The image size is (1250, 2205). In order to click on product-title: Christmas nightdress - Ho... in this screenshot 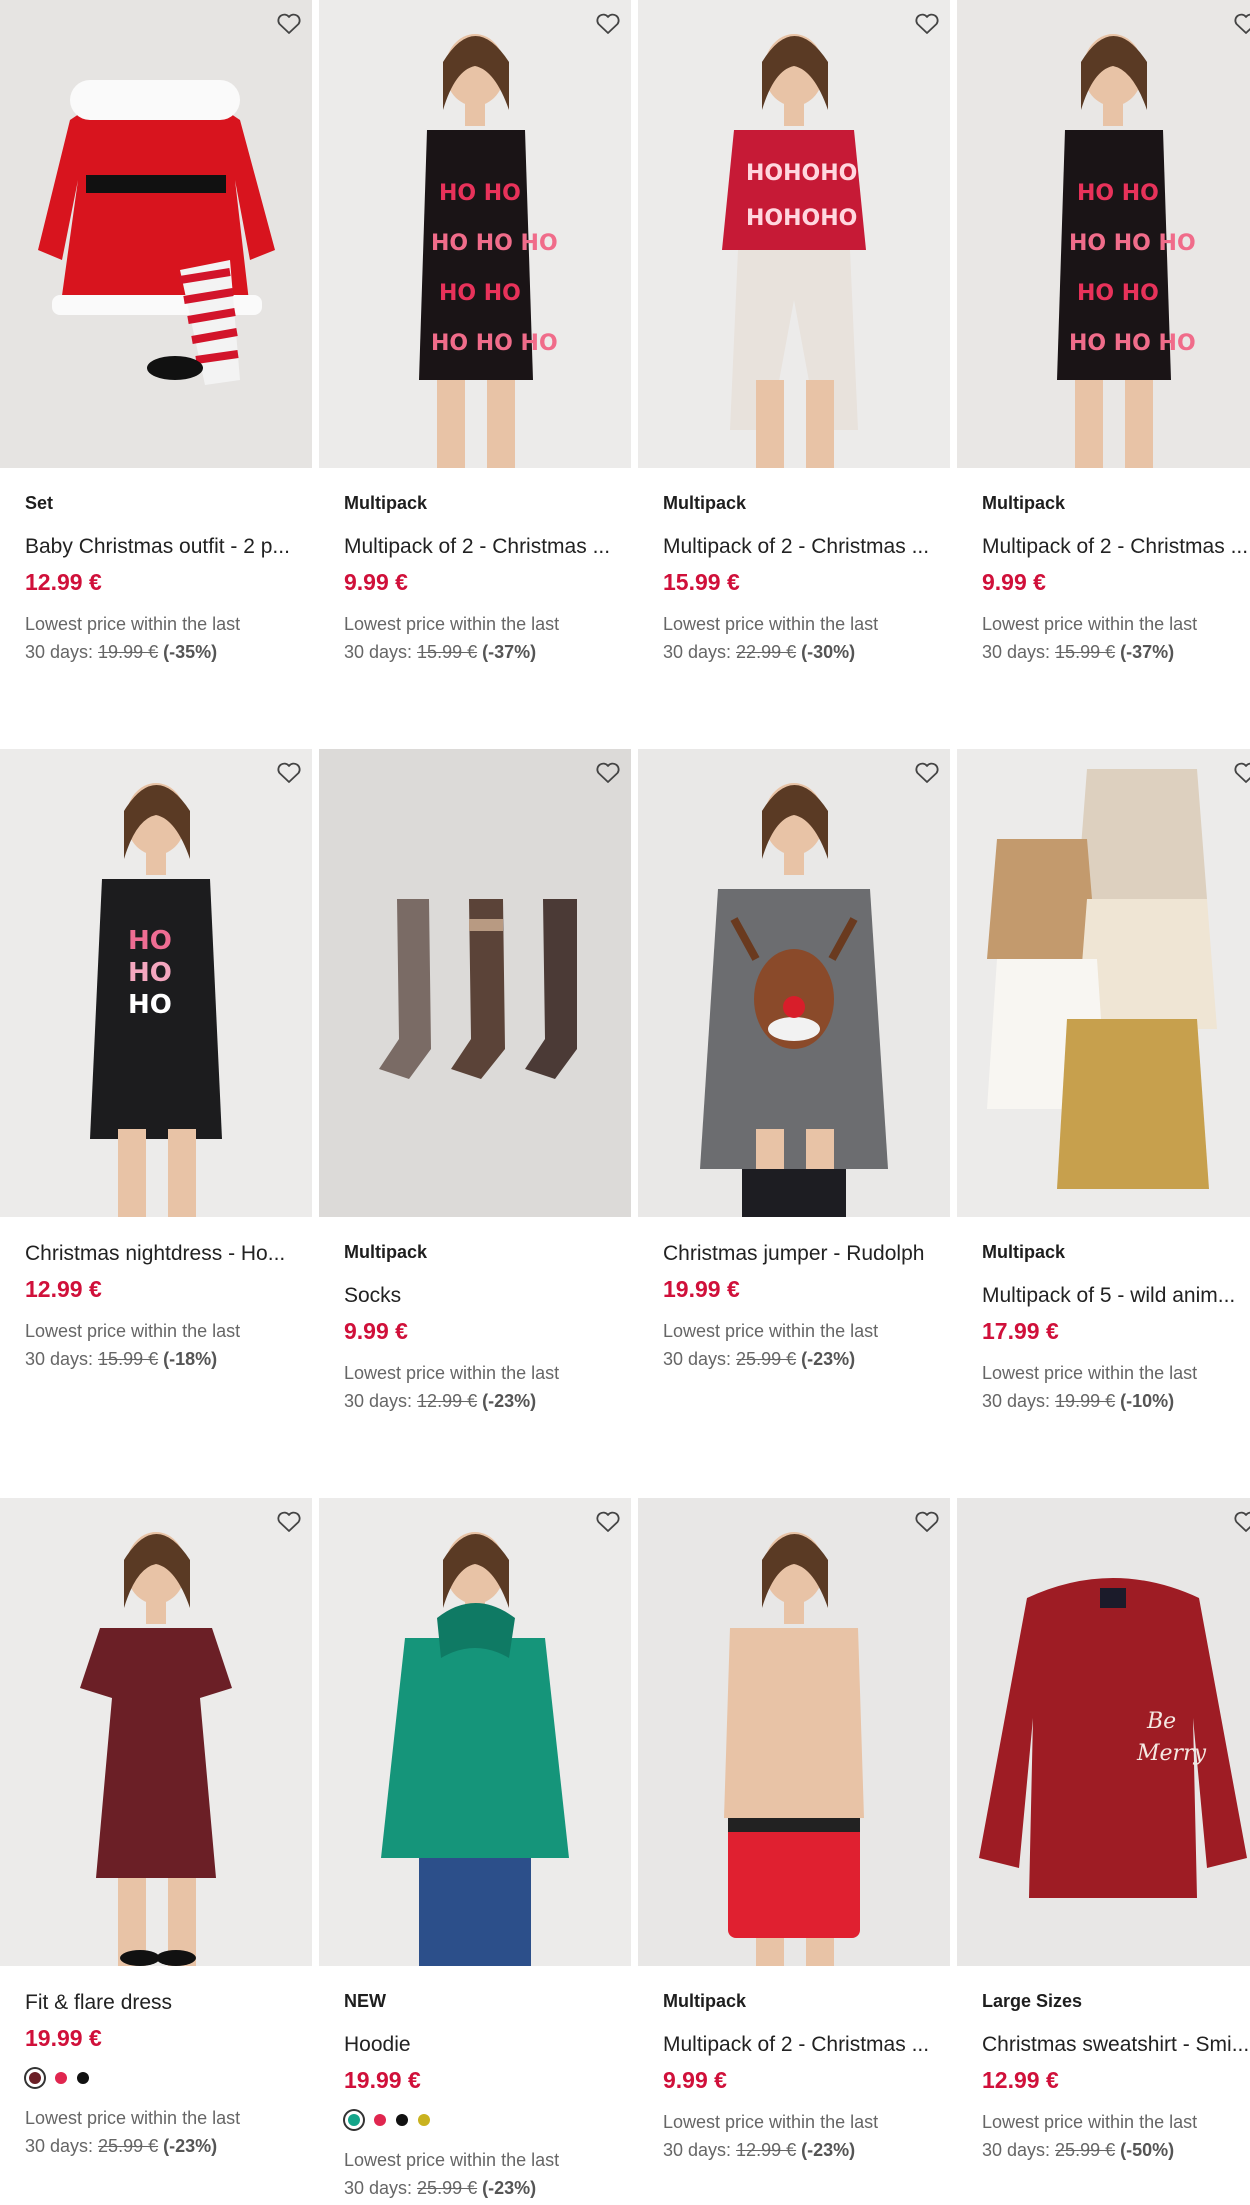, I will do `click(162, 1254)`.